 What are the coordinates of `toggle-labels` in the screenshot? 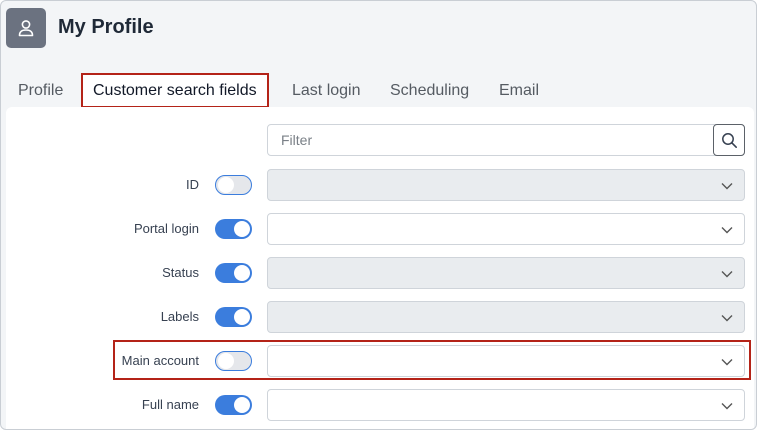 It's located at (233, 317).